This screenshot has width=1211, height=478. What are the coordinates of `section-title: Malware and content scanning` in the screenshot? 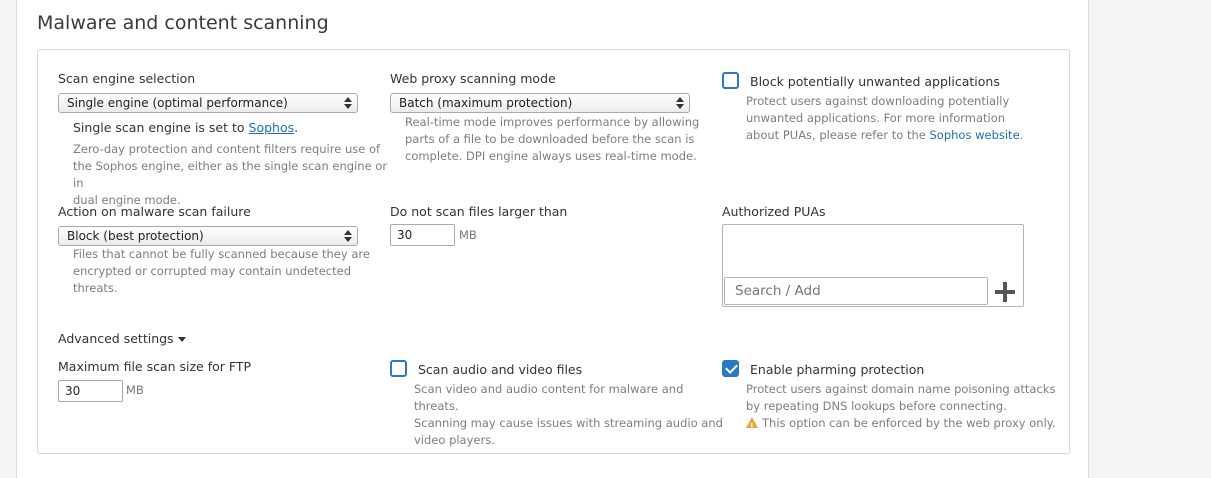 It's located at (183, 23).